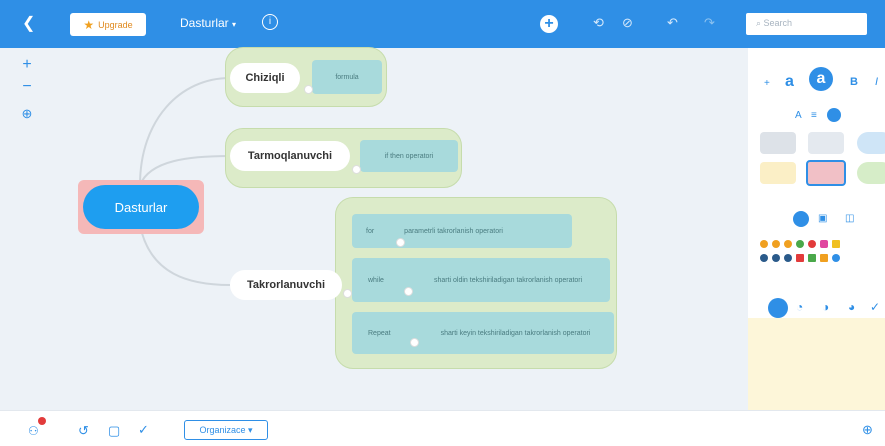  What do you see at coordinates (442, 428) in the screenshot?
I see `bottom-bar: ⚇ ↺ ▢ ✓ Organizace ▾ ⊕` at bounding box center [442, 428].